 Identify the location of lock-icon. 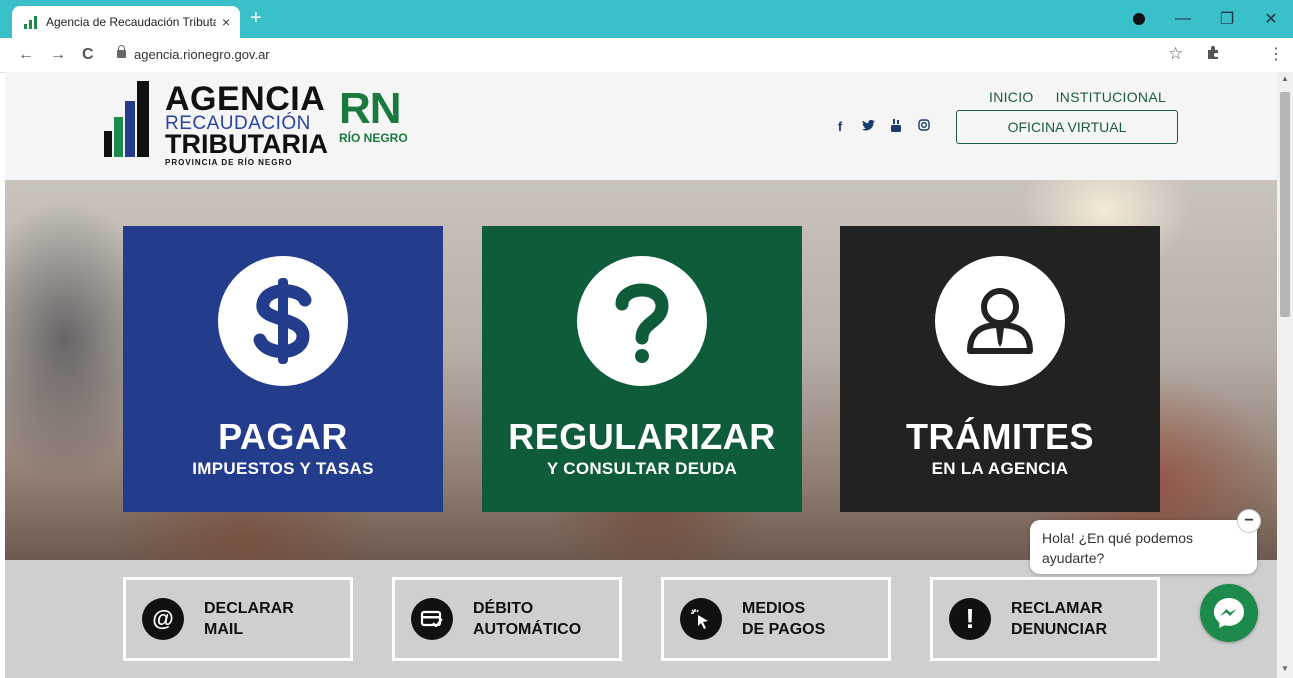
(121, 51).